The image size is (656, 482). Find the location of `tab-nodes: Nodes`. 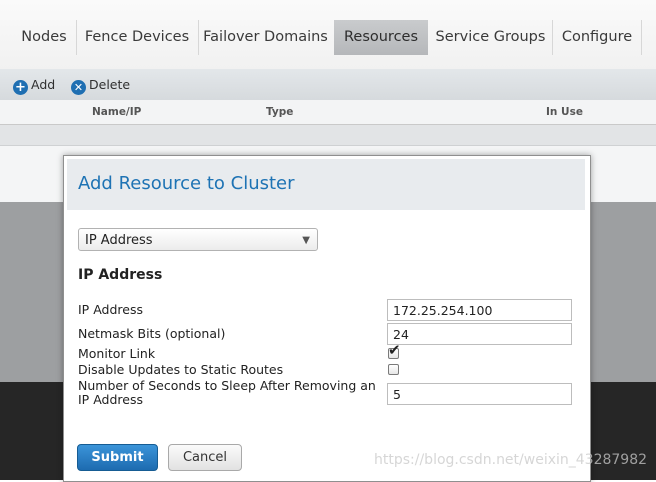

tab-nodes: Nodes is located at coordinates (44, 37).